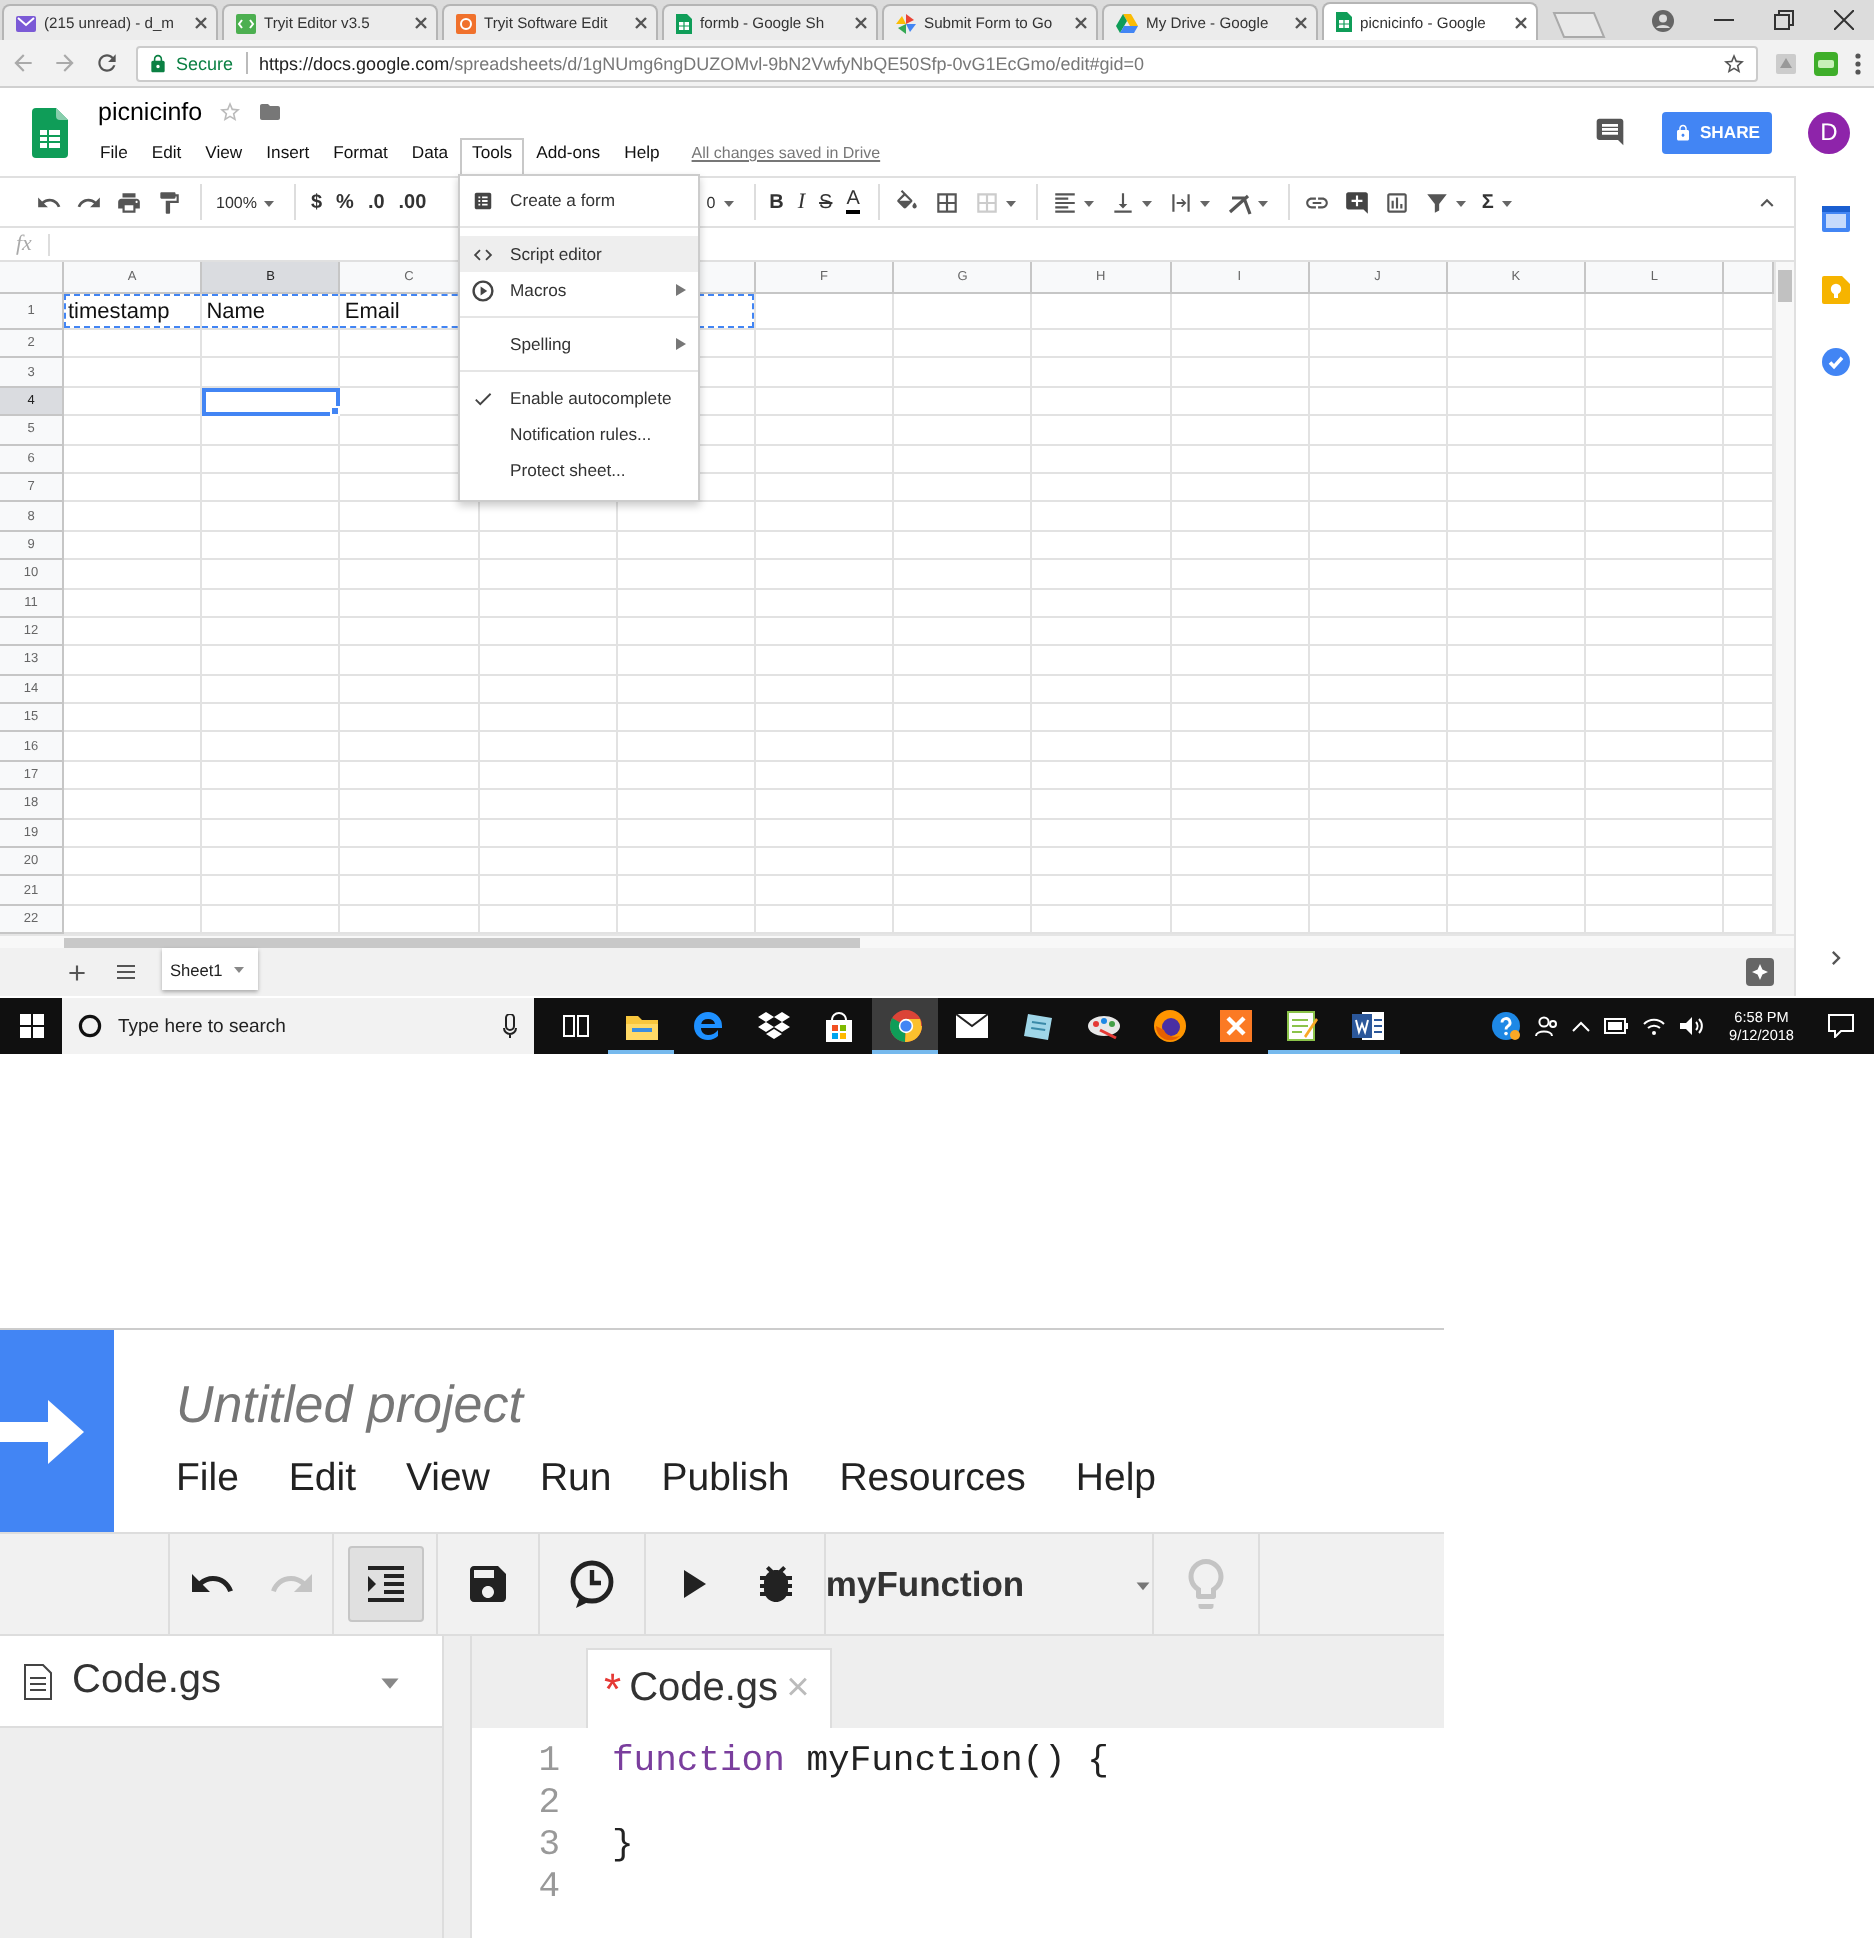 This screenshot has width=1874, height=1940. Describe the element at coordinates (335, 411) in the screenshot. I see `fill-handle` at that location.